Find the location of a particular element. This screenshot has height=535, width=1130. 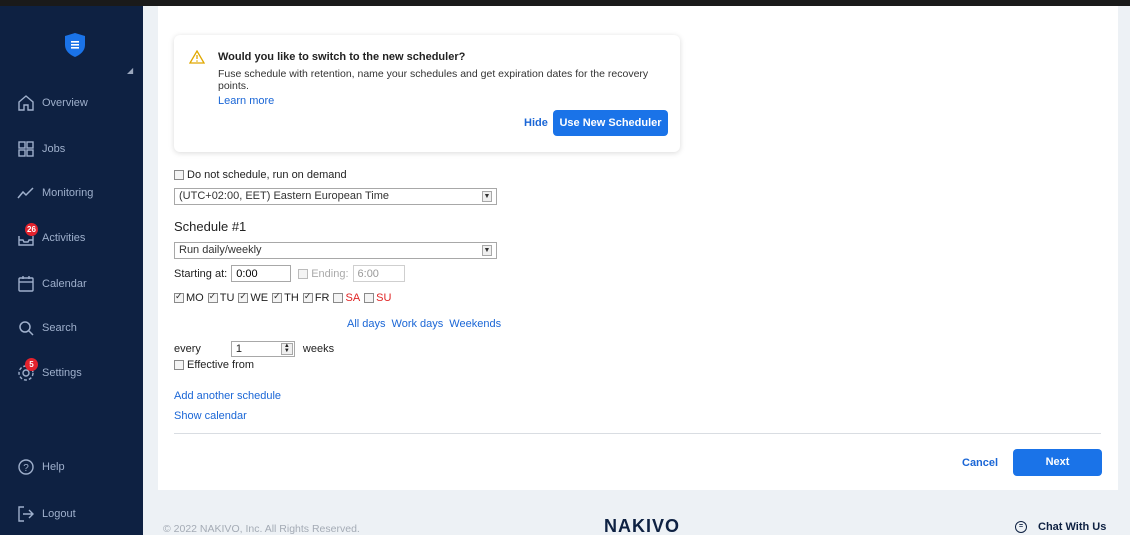

sidebar-item-label: Overview is located at coordinates (65, 103).